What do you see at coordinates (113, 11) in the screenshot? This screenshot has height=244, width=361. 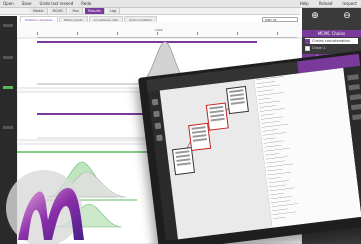 I see `toolbar-log-button: Log` at bounding box center [113, 11].